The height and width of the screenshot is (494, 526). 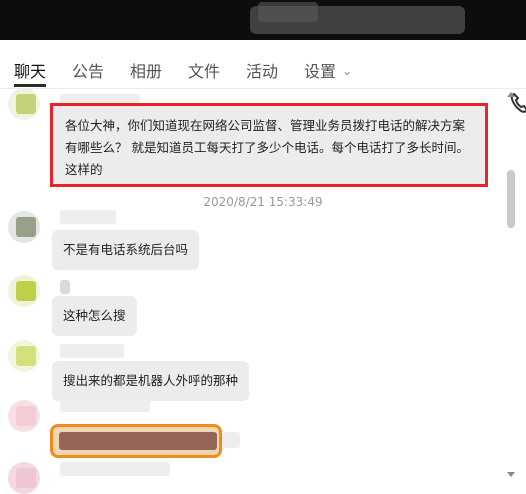 I want to click on blurred-message-content, so click(x=138, y=441).